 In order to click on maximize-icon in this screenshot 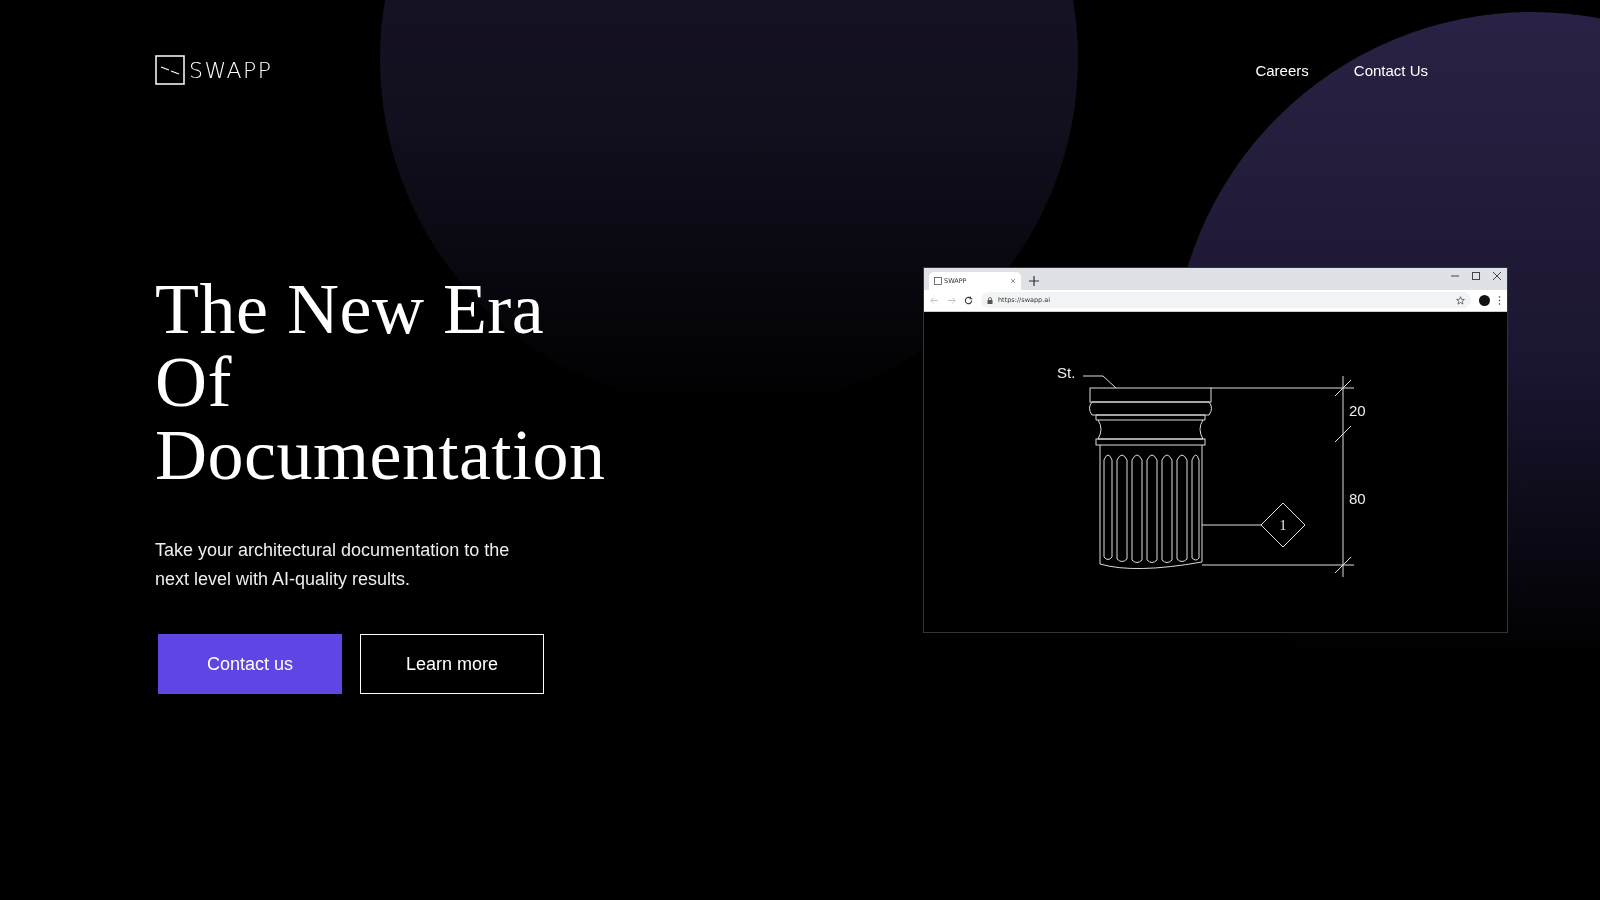, I will do `click(1476, 276)`.